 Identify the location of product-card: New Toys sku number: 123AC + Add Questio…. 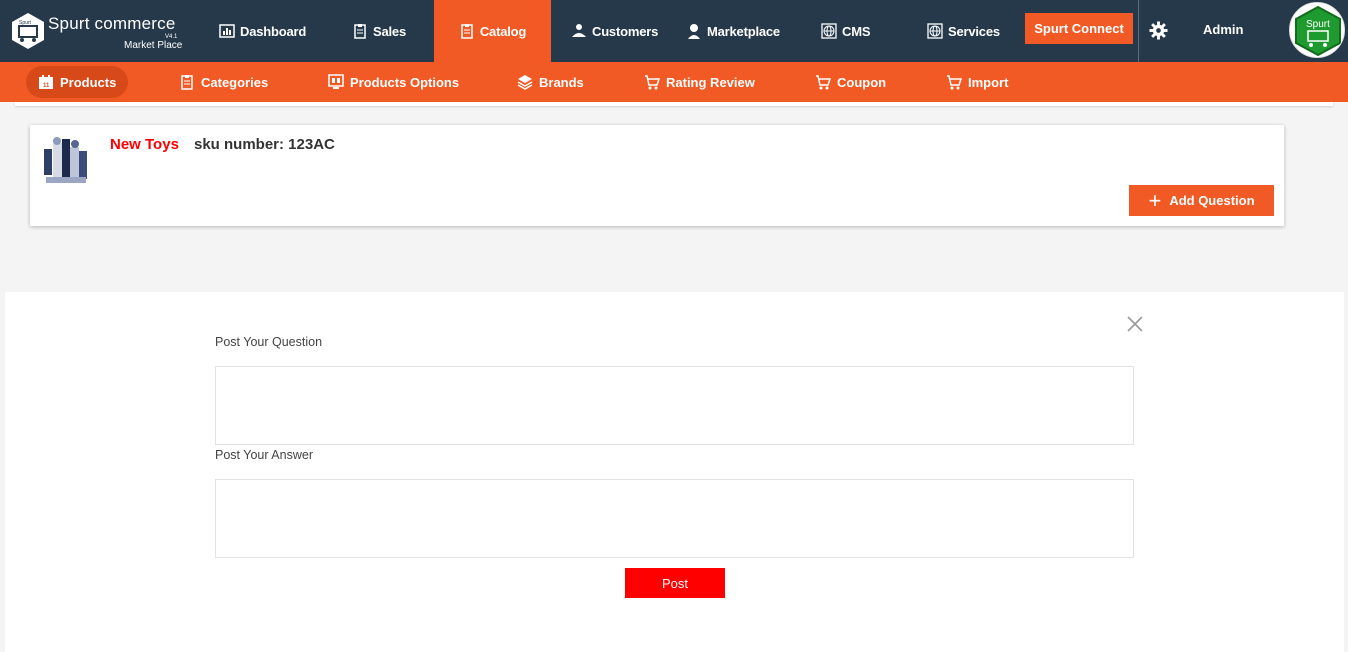
(657, 175).